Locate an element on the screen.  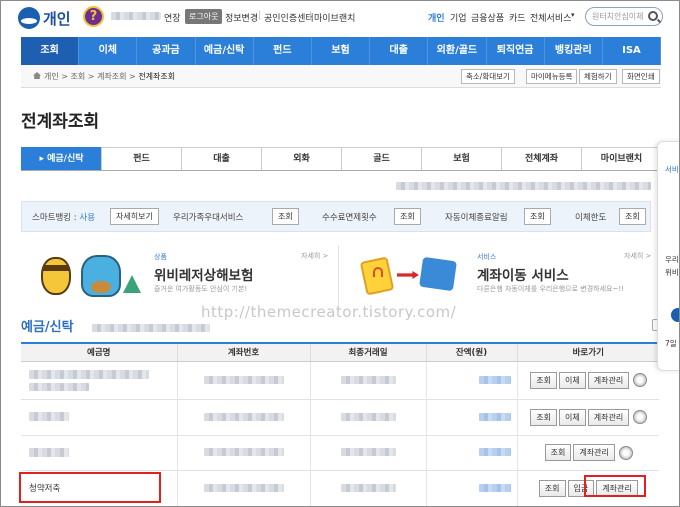
print-button: 화면인쇄 is located at coordinates (641, 76).